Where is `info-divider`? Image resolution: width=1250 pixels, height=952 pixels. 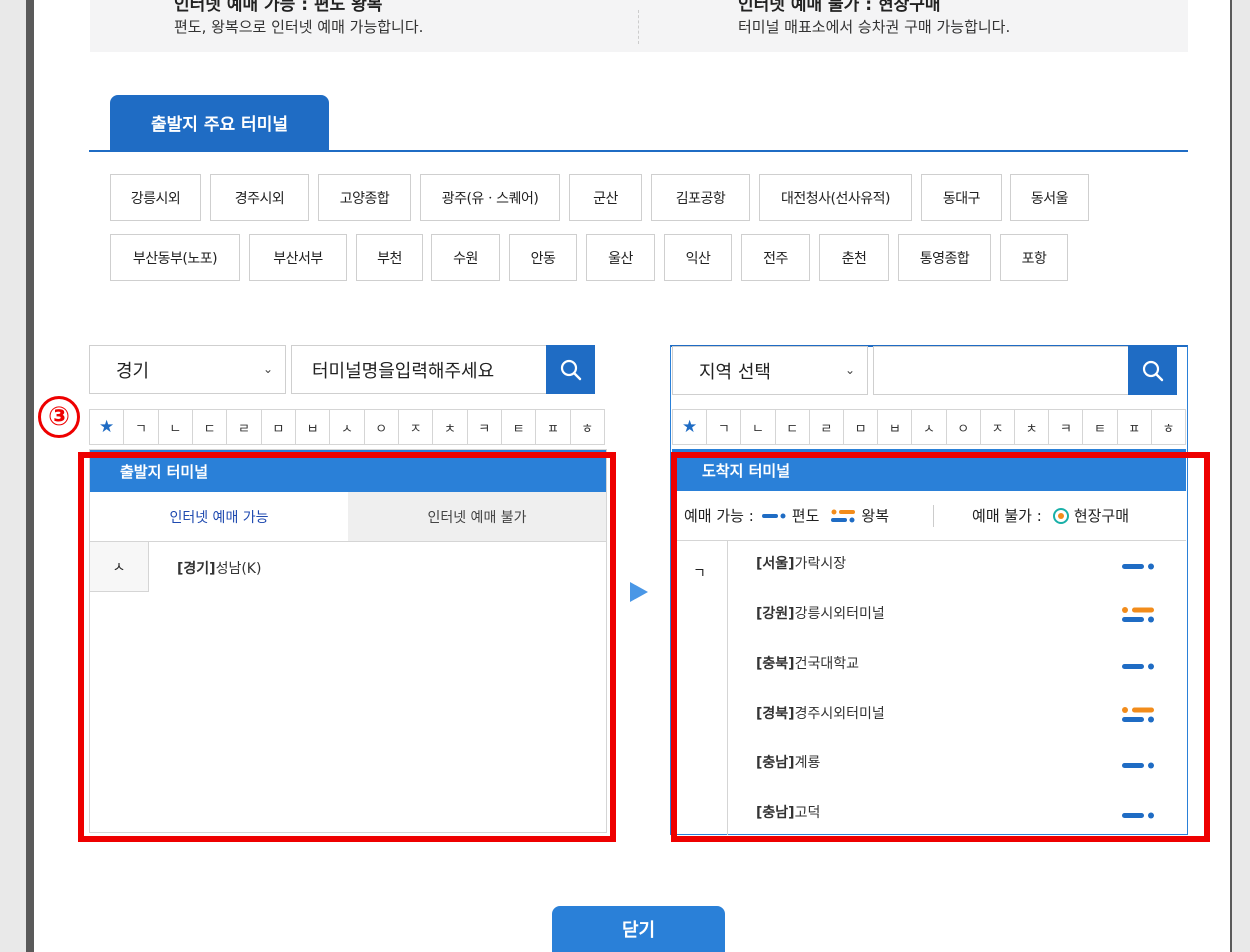 info-divider is located at coordinates (638, 27).